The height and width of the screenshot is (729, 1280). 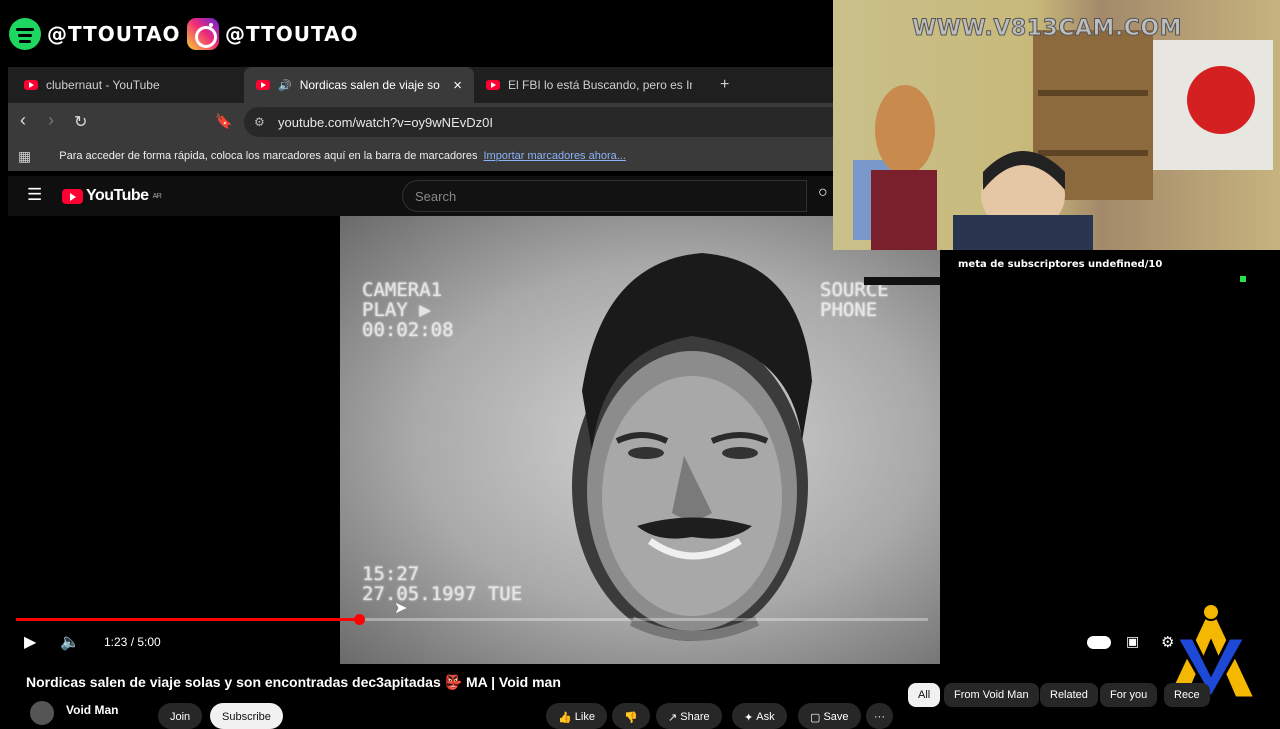 What do you see at coordinates (369, 85) in the screenshot?
I see `tab-label: Nordicas salen de viaje solas y` at bounding box center [369, 85].